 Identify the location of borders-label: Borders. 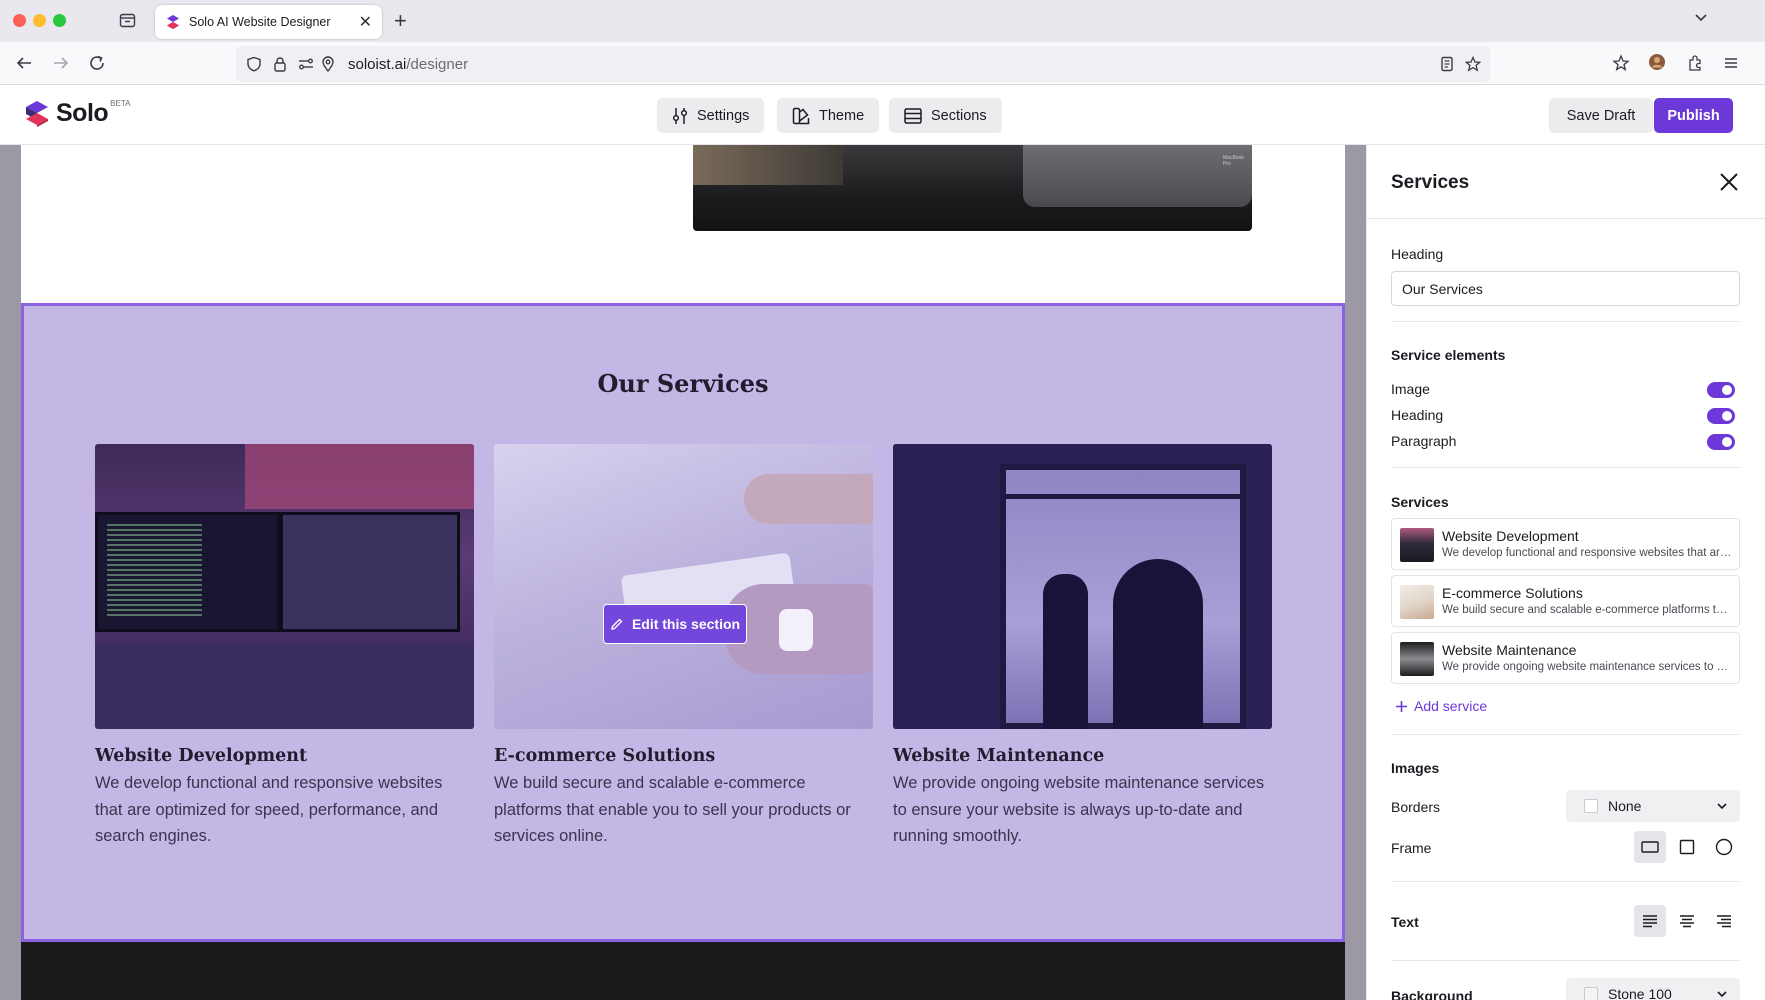
(1416, 807).